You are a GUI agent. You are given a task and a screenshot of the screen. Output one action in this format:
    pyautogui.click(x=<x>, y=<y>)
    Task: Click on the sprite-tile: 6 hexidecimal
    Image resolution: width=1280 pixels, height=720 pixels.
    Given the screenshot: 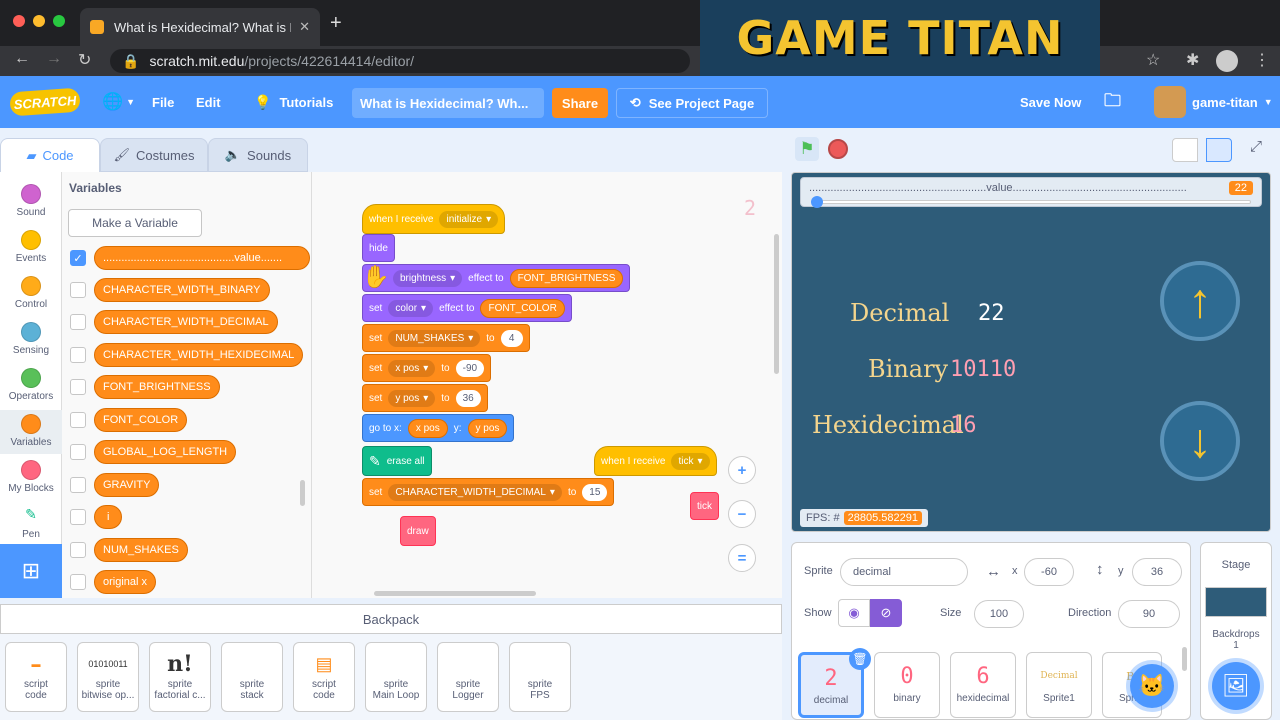 What is the action you would take?
    pyautogui.click(x=983, y=685)
    